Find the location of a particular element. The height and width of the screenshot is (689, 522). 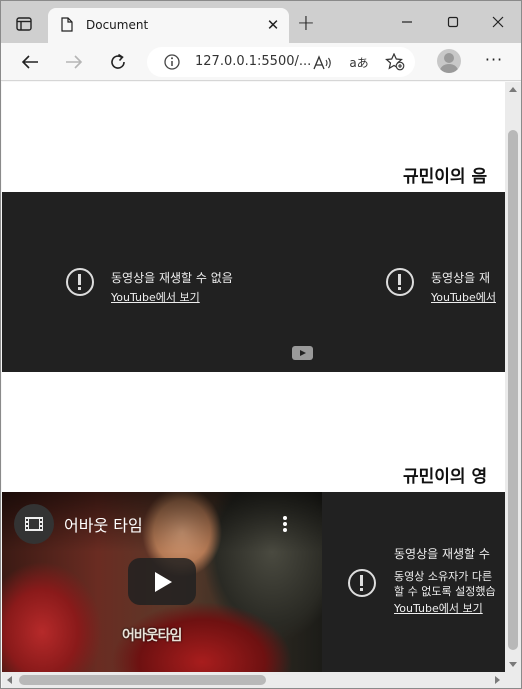

read-aloud-icon is located at coordinates (323, 63).